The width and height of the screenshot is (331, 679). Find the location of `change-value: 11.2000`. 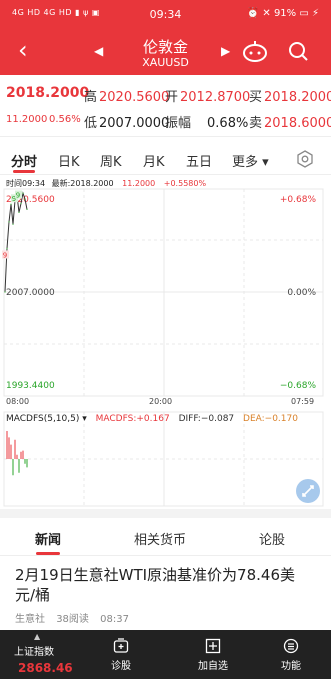

change-value: 11.2000 is located at coordinates (27, 119).